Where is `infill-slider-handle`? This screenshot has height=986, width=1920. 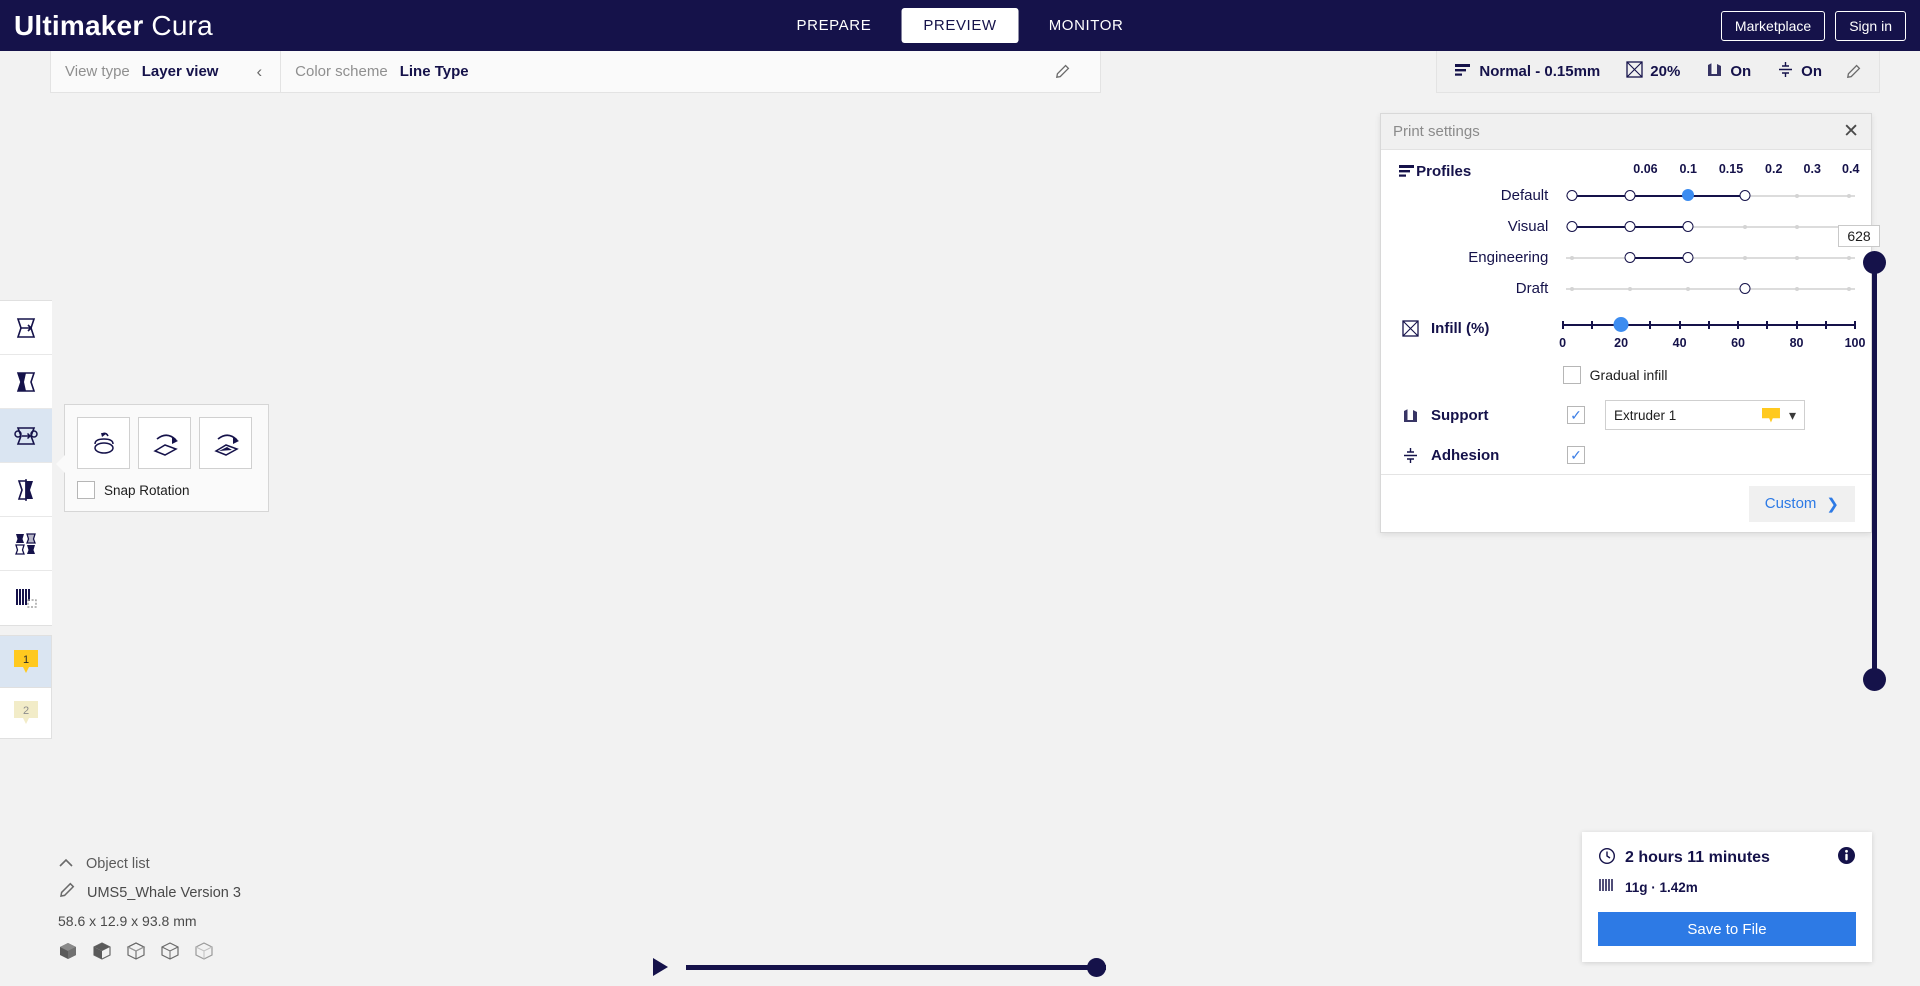
infill-slider-handle is located at coordinates (1621, 324).